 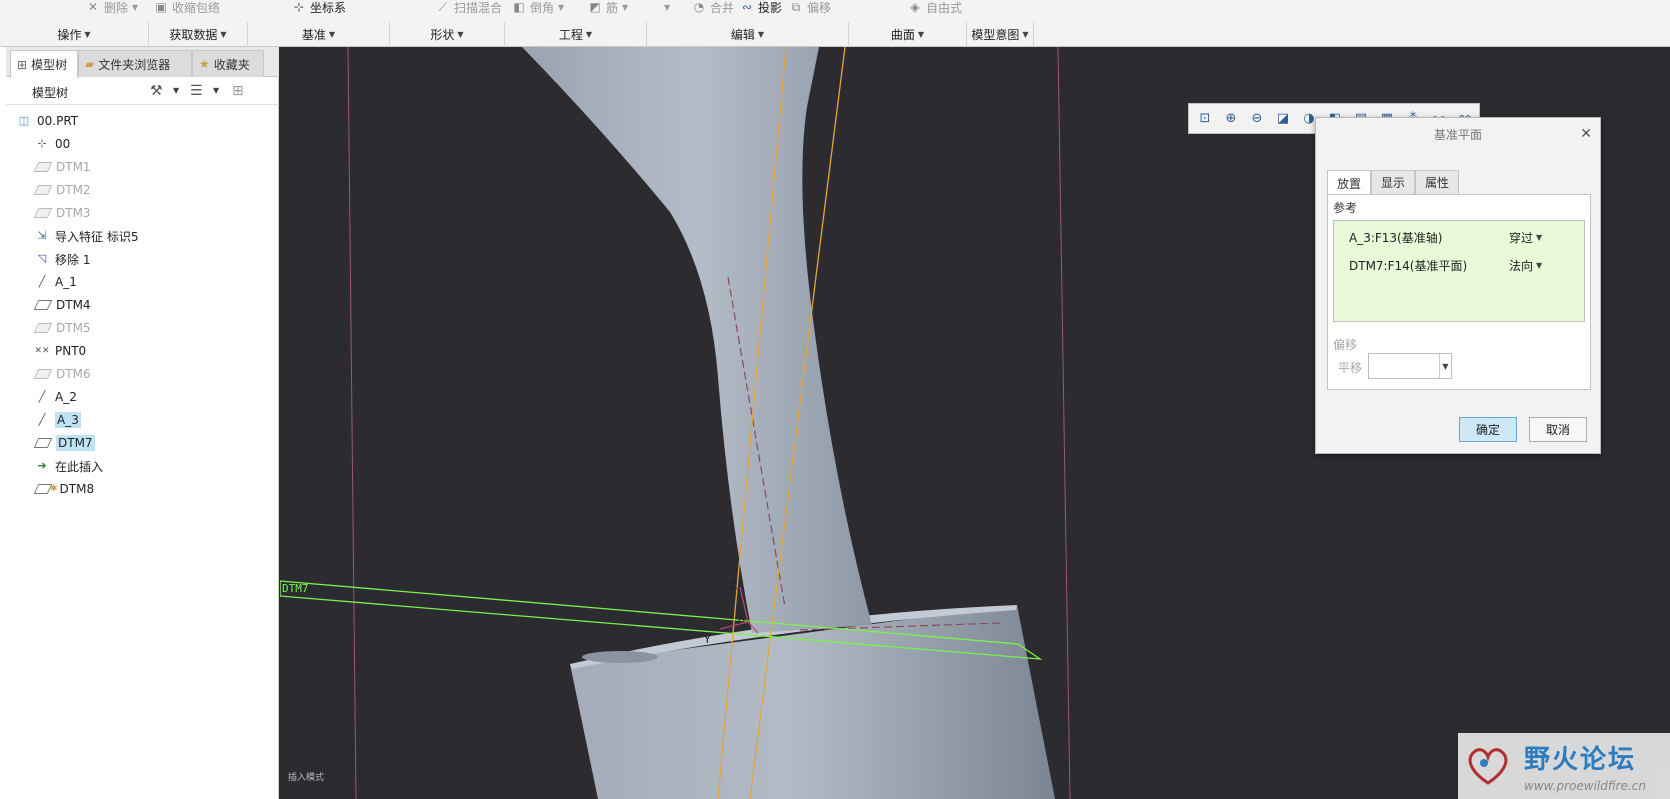 What do you see at coordinates (595, 7) in the screenshot?
I see `rib-icon: ◩` at bounding box center [595, 7].